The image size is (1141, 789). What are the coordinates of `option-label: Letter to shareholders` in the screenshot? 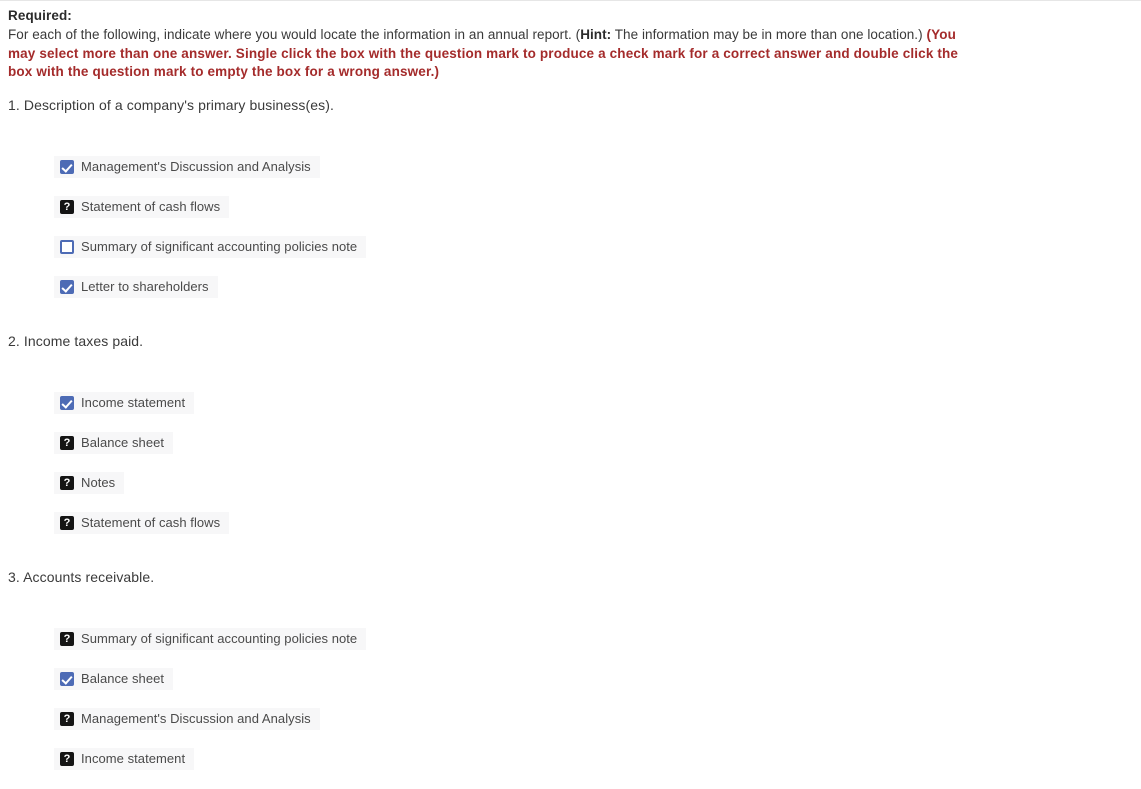 It's located at (145, 286).